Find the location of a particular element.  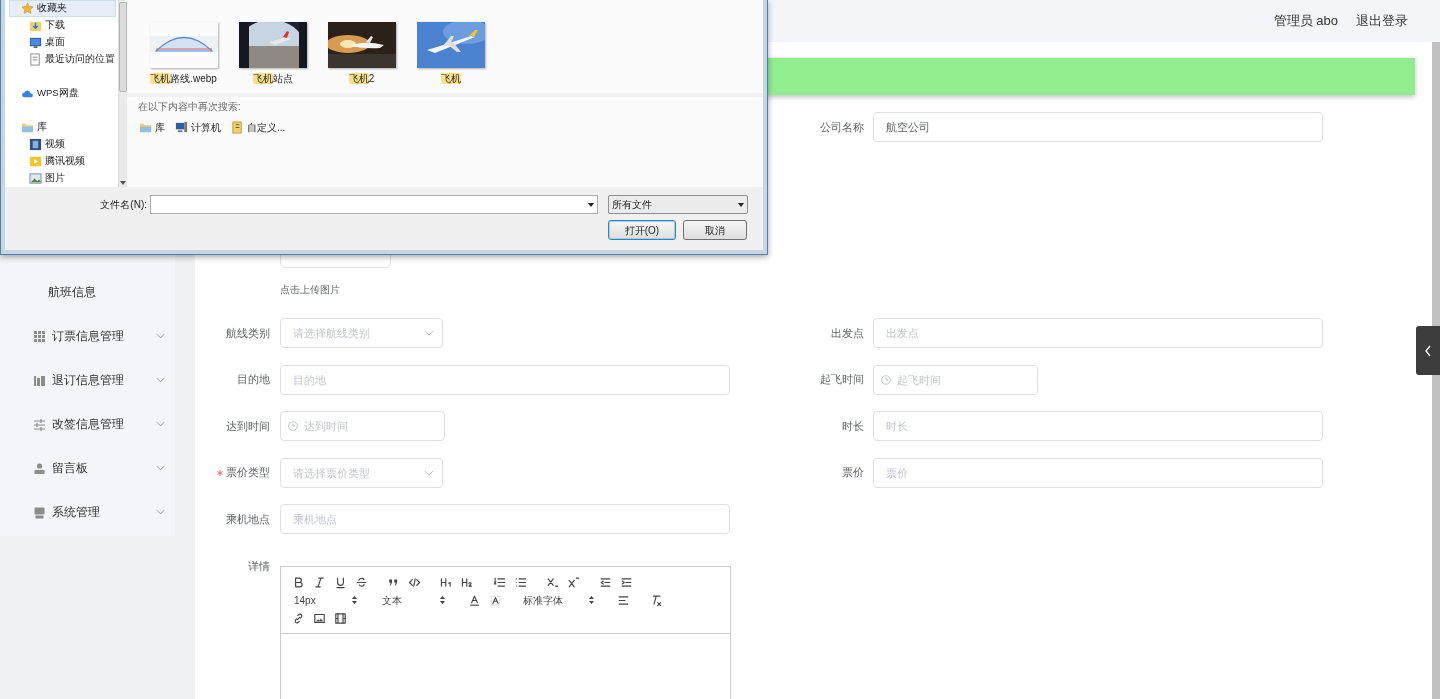

field-label: 详情 is located at coordinates (259, 565).